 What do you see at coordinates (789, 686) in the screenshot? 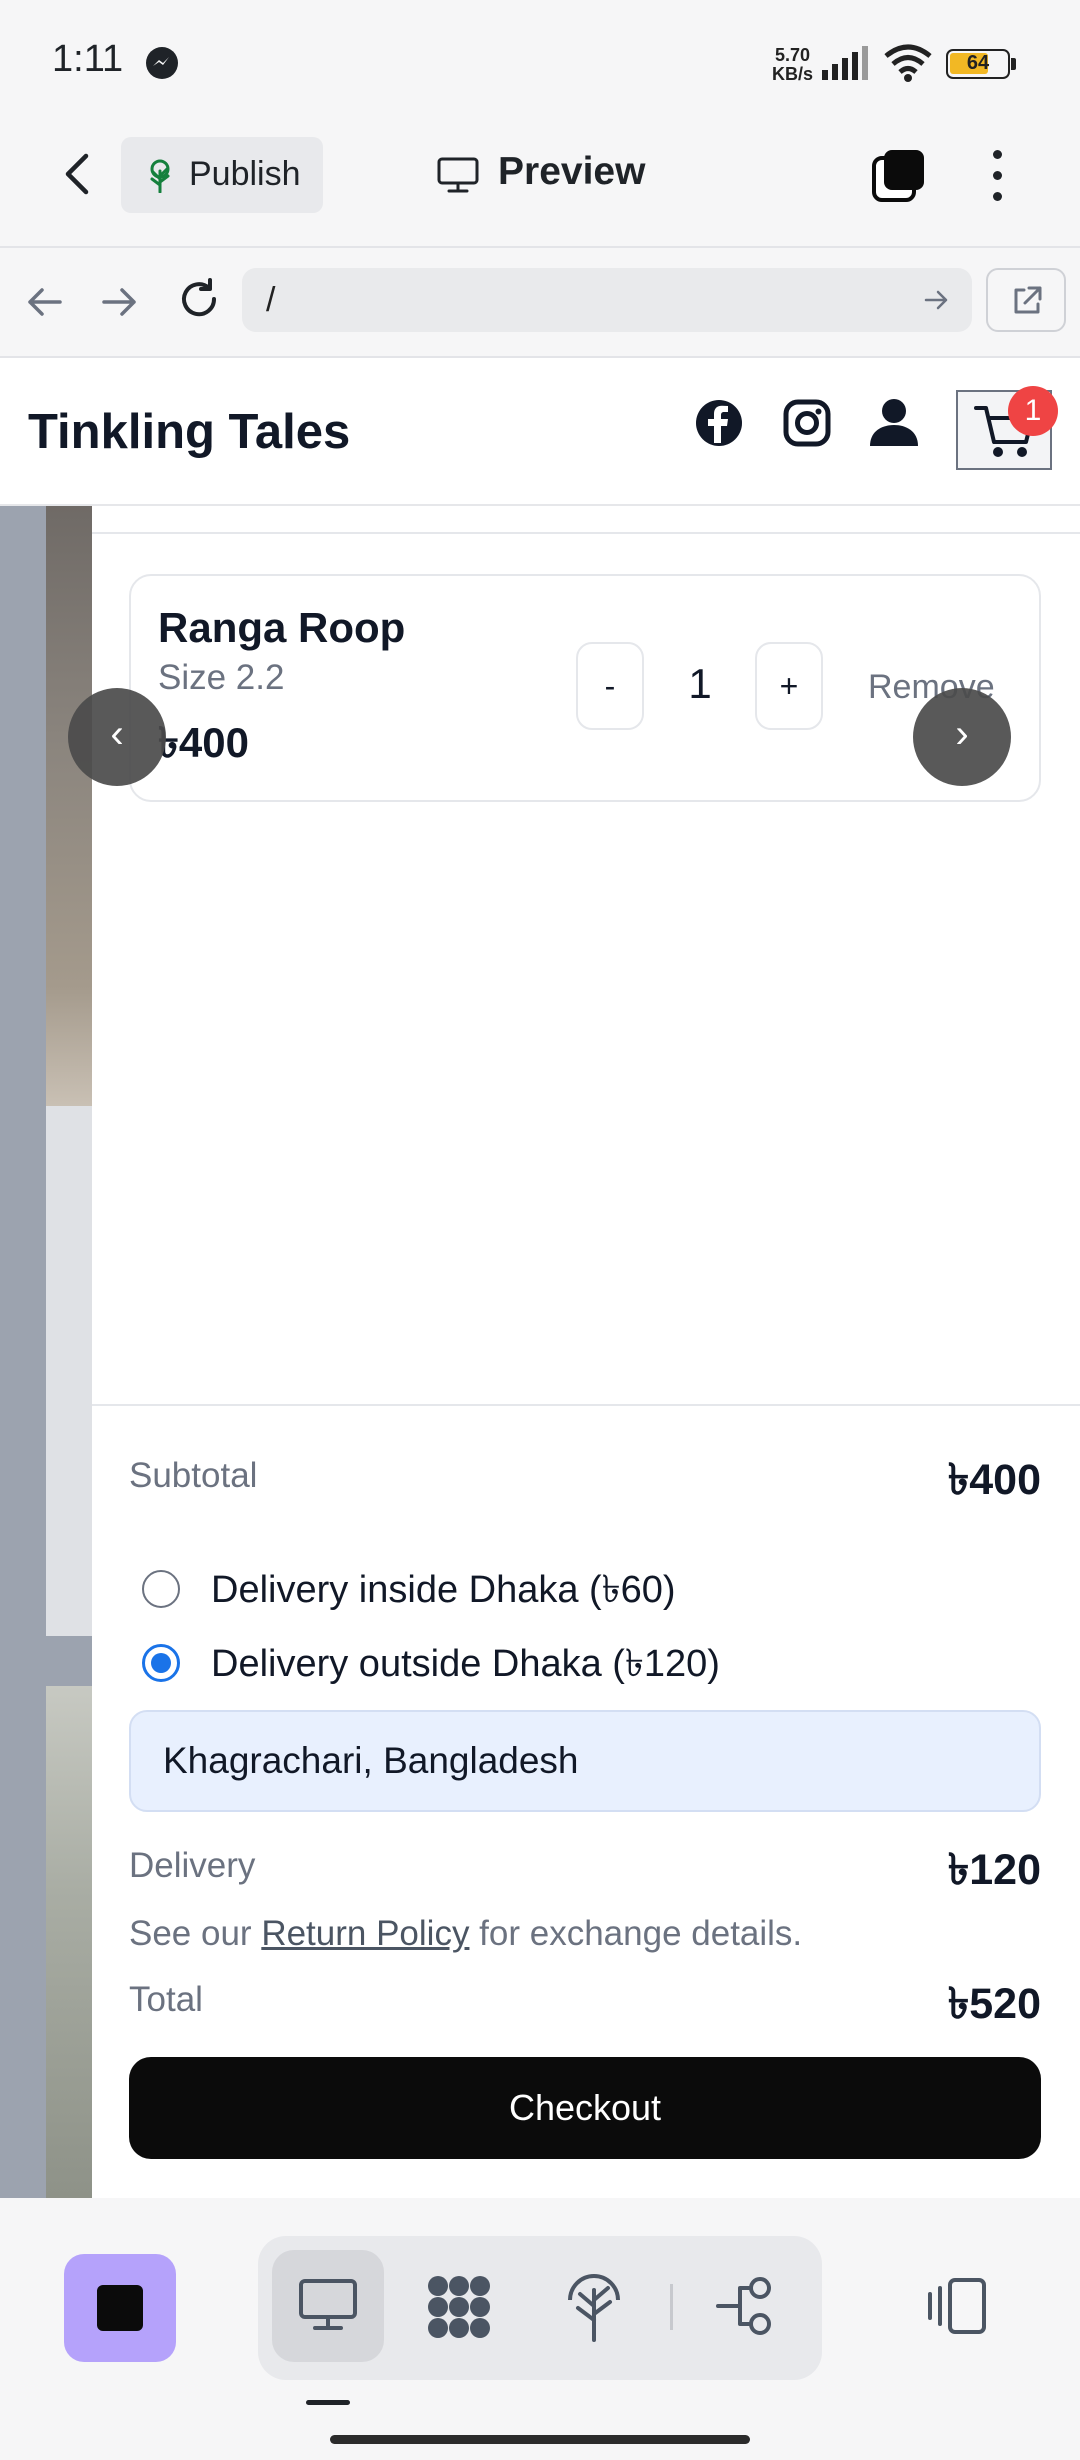
I see `quantity-increase-button: +` at bounding box center [789, 686].